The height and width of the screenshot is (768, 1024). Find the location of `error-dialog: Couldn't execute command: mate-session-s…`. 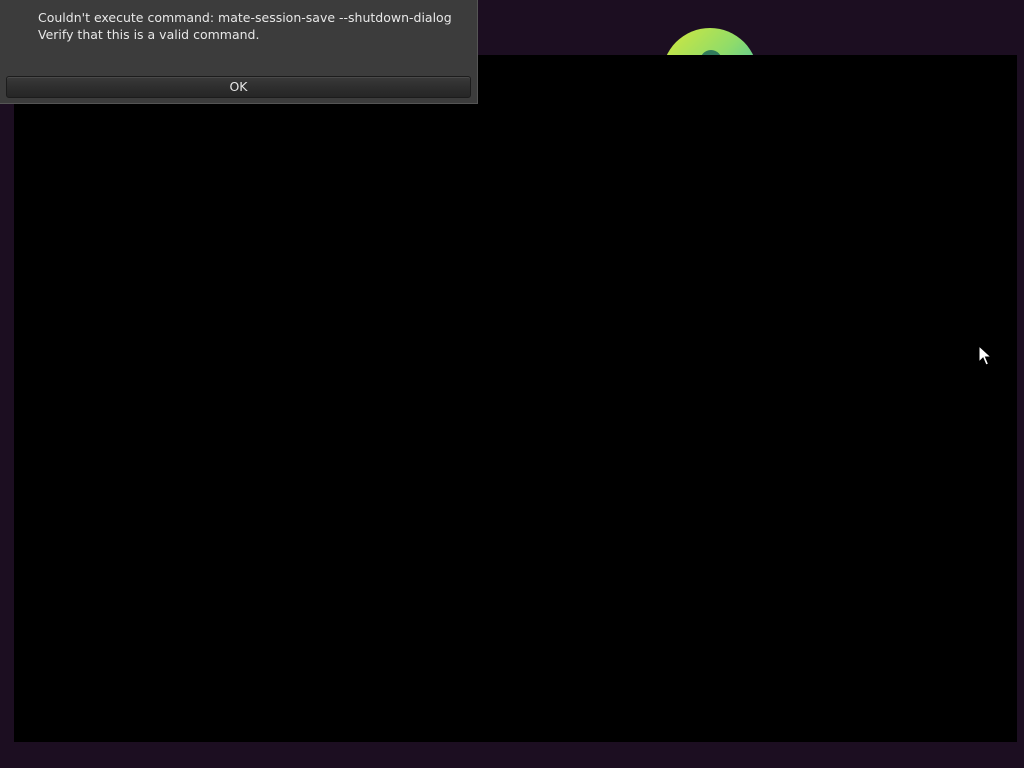

error-dialog: Couldn't execute command: mate-session-s… is located at coordinates (239, 52).